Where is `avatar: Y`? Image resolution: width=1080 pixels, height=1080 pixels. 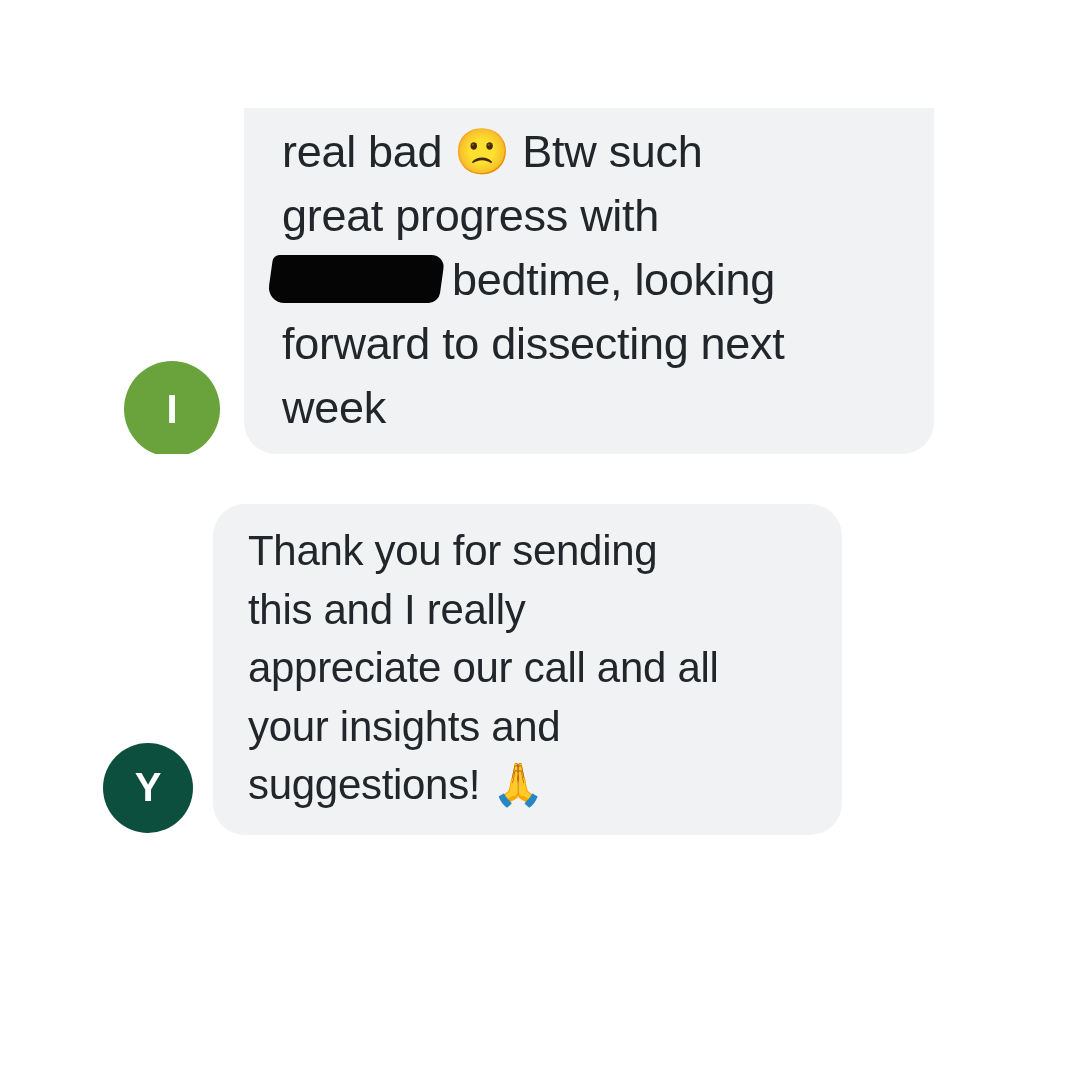
avatar: Y is located at coordinates (148, 787).